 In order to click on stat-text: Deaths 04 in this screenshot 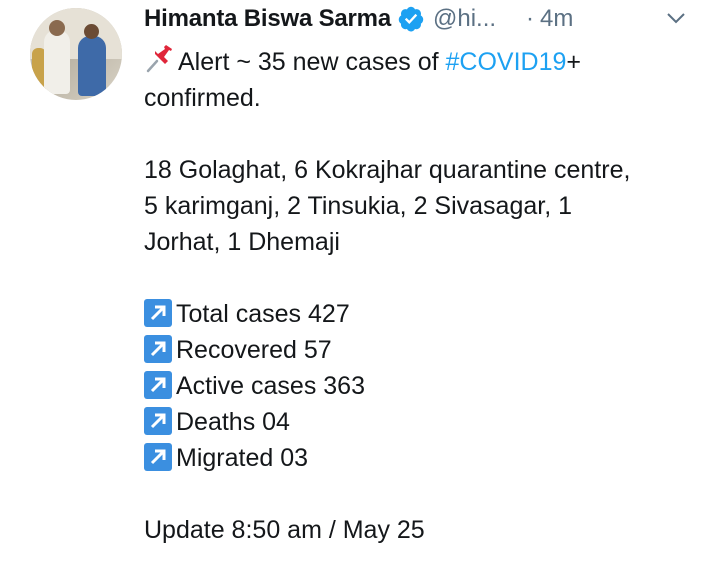, I will do `click(233, 422)`.